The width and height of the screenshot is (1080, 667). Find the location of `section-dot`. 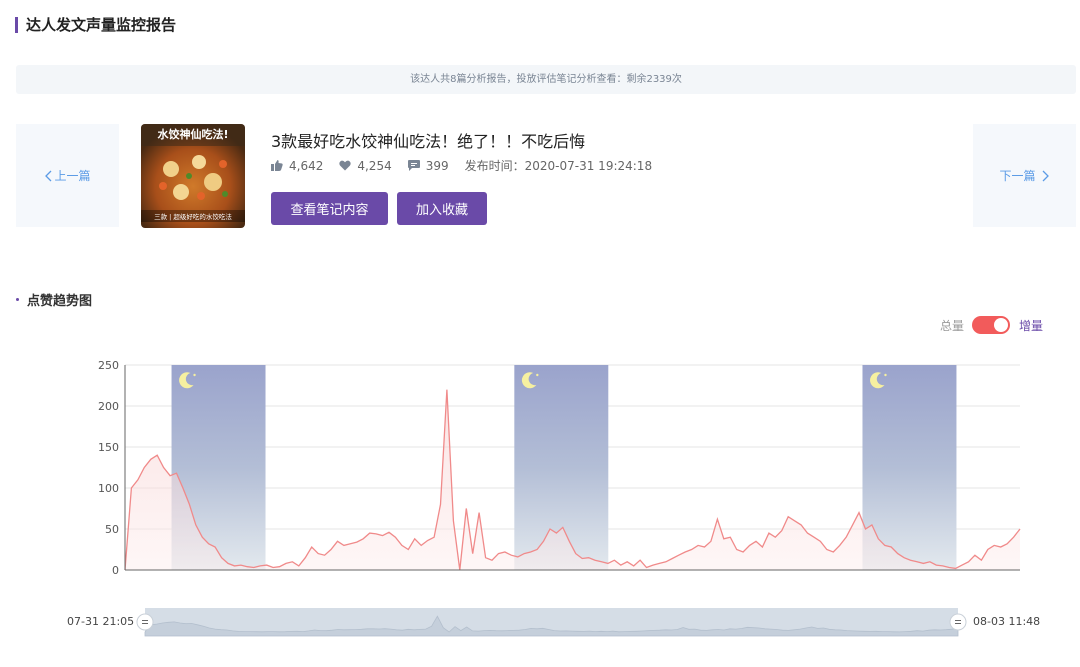

section-dot is located at coordinates (17, 299).